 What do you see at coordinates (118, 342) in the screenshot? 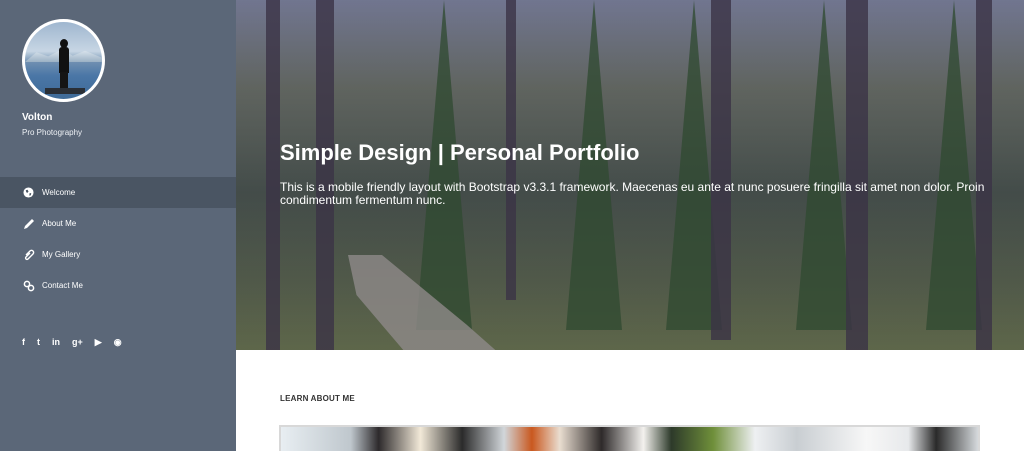
I see `rss-icon: ◉` at bounding box center [118, 342].